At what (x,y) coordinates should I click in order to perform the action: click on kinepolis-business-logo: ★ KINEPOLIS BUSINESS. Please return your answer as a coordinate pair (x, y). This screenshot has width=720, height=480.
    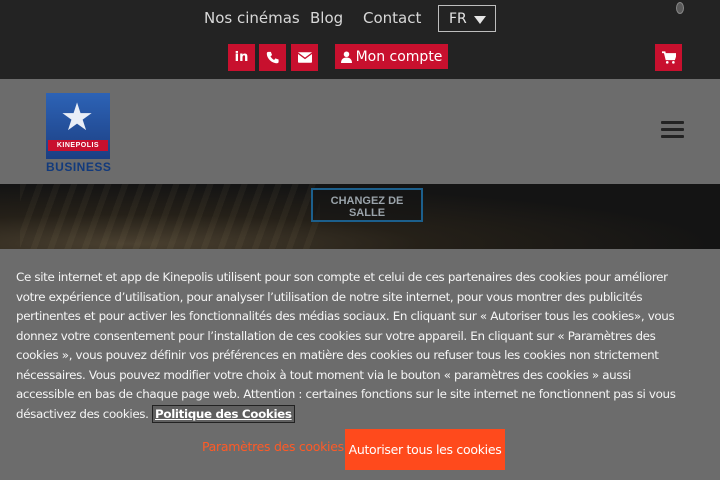
    Looking at the image, I should click on (79, 133).